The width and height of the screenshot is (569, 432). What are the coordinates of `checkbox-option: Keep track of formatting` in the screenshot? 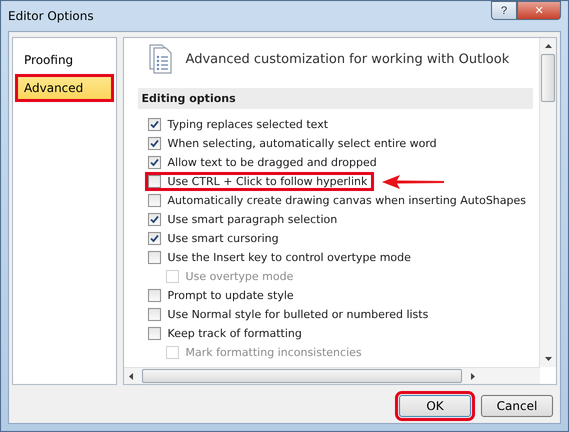 It's located at (226, 333).